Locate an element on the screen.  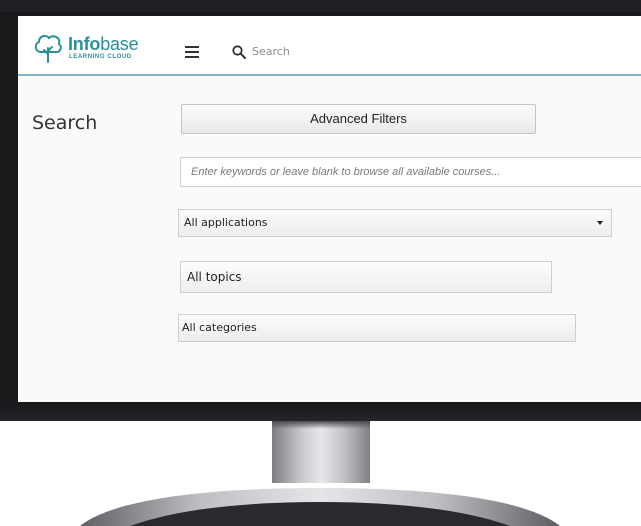
advanced-filters-button: Advanced Filters is located at coordinates (358, 119).